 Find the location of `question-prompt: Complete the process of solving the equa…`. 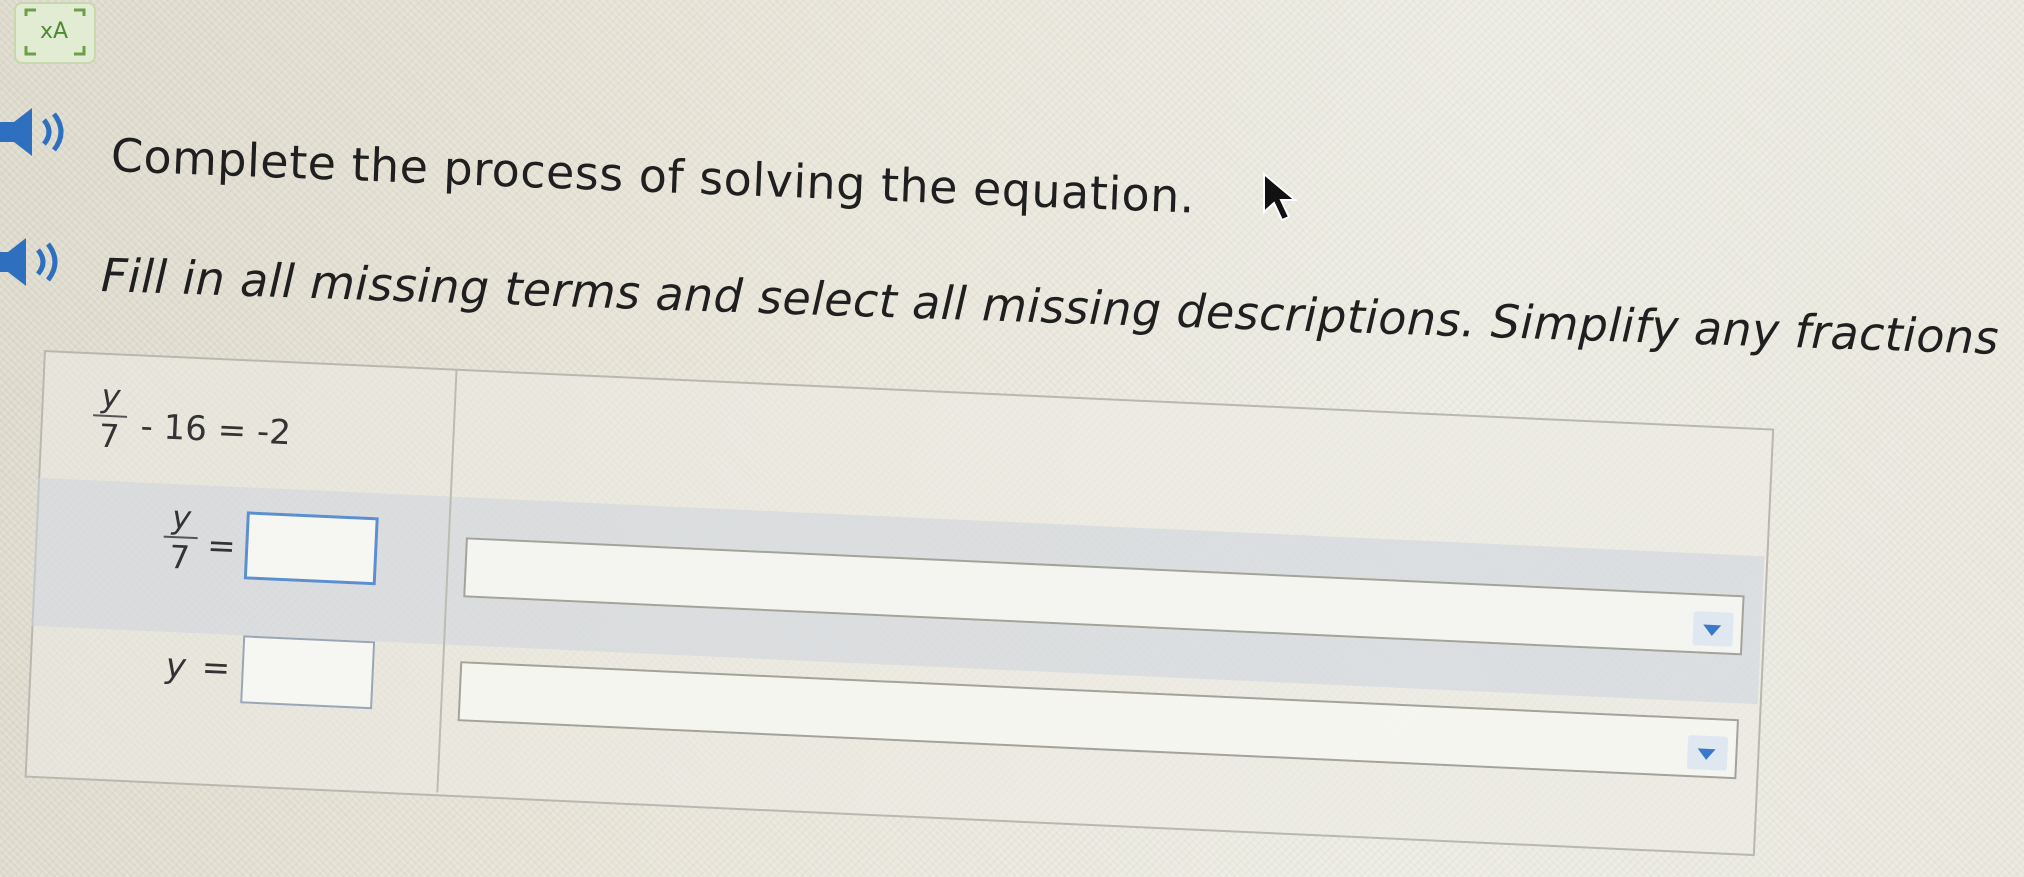

question-prompt: Complete the process of solving the equa… is located at coordinates (653, 176).